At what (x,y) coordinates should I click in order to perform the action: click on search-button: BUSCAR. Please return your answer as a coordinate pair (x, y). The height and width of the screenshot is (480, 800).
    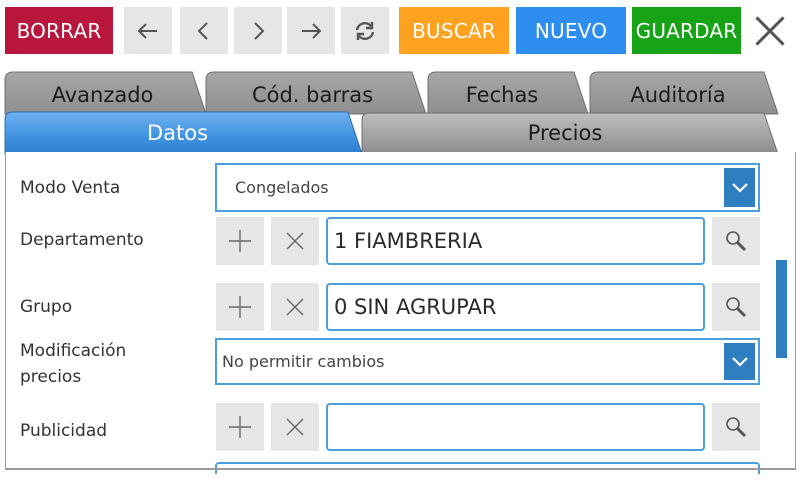
    Looking at the image, I should click on (454, 30).